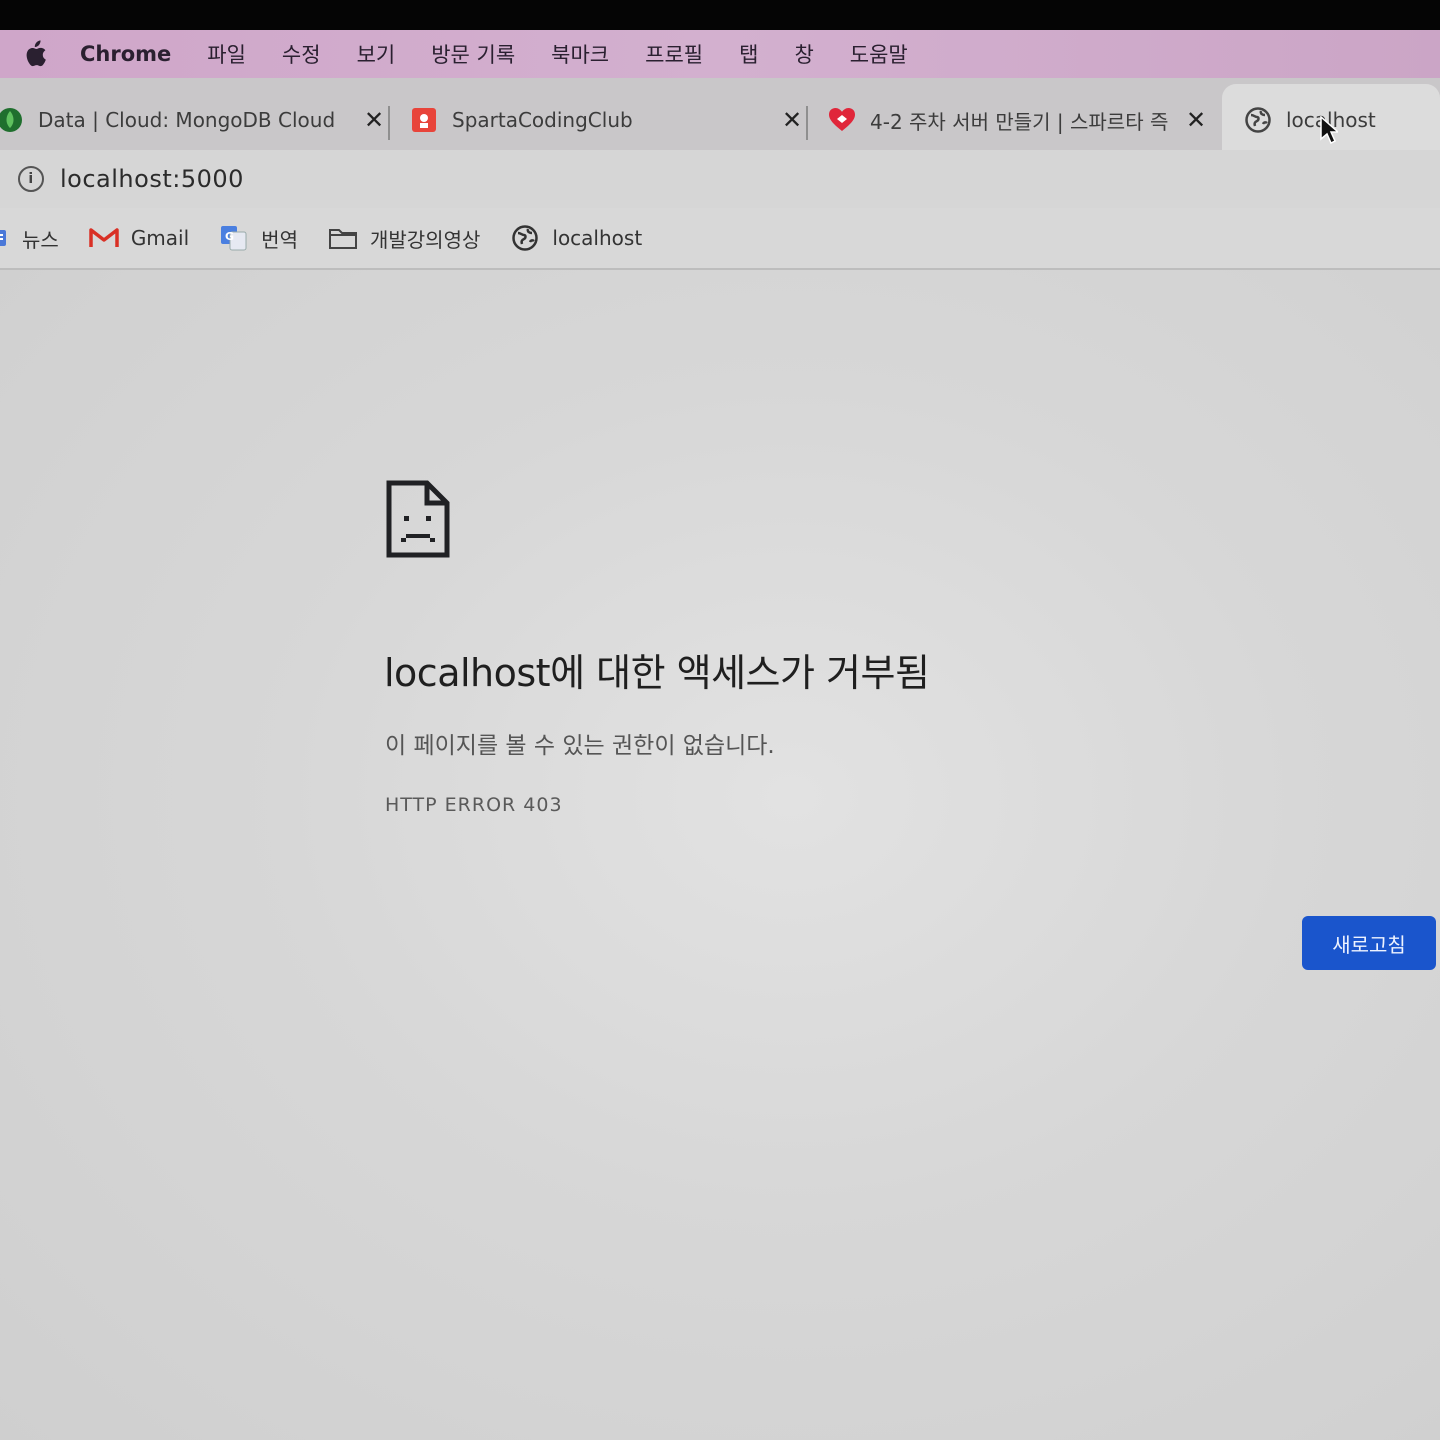 Image resolution: width=1440 pixels, height=1440 pixels. I want to click on menu-profile: 프로필, so click(674, 54).